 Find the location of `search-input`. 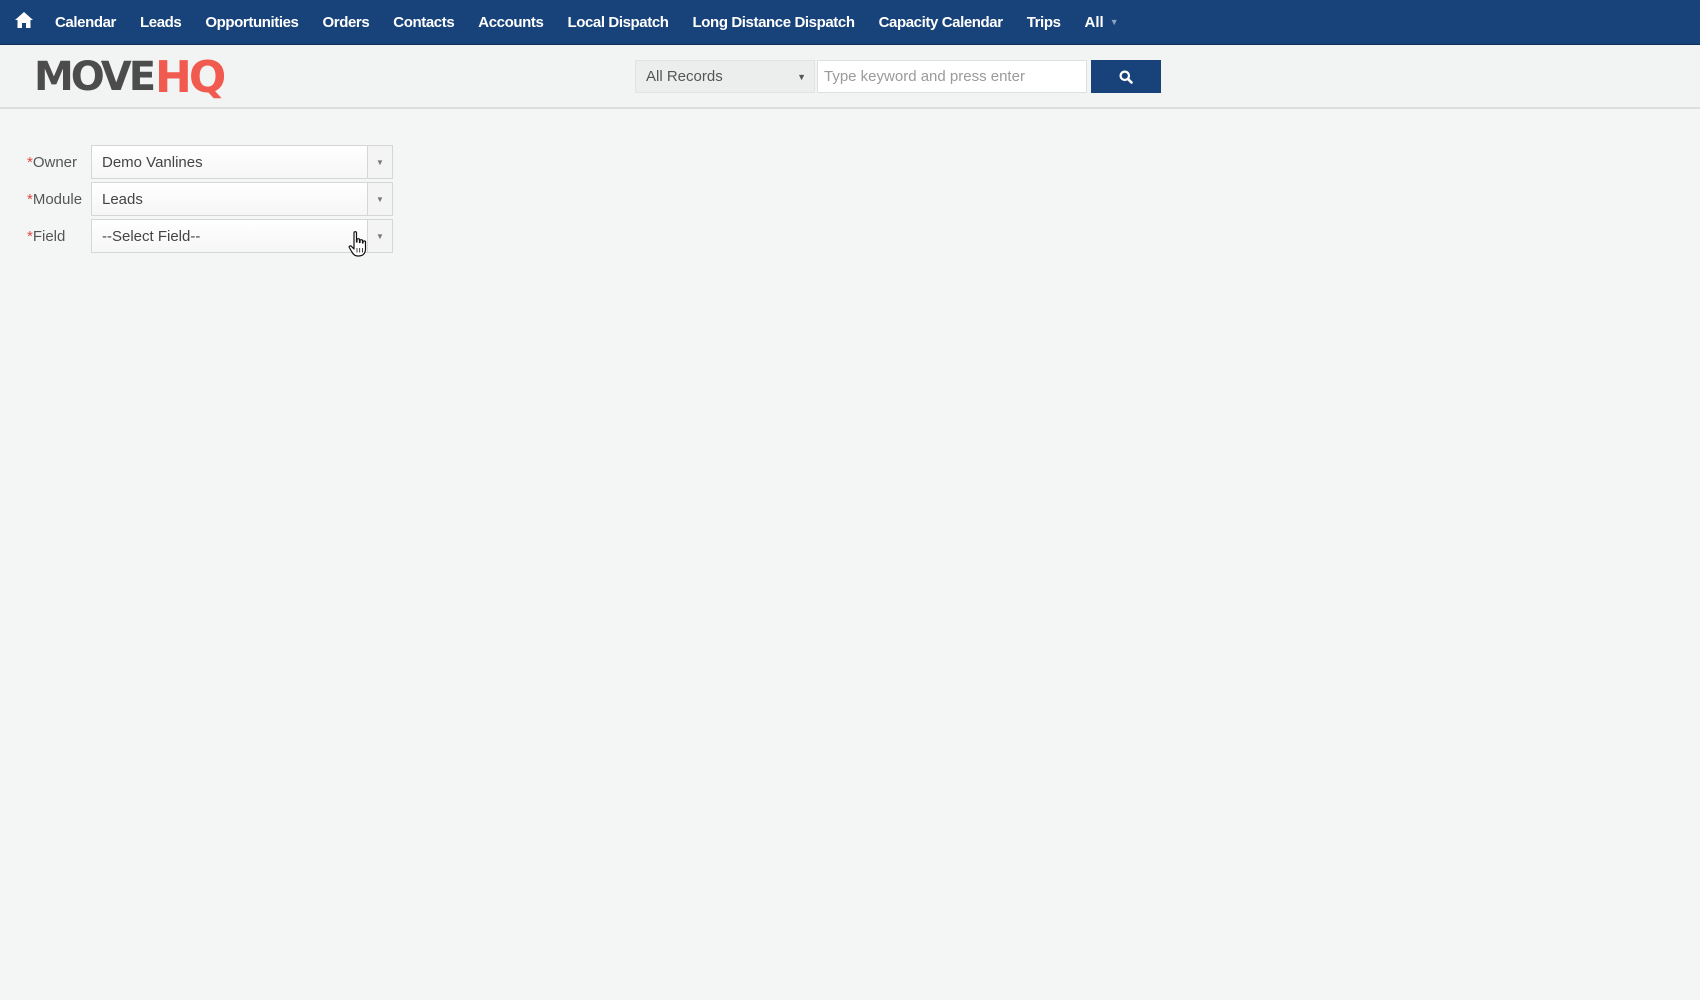

search-input is located at coordinates (952, 76).